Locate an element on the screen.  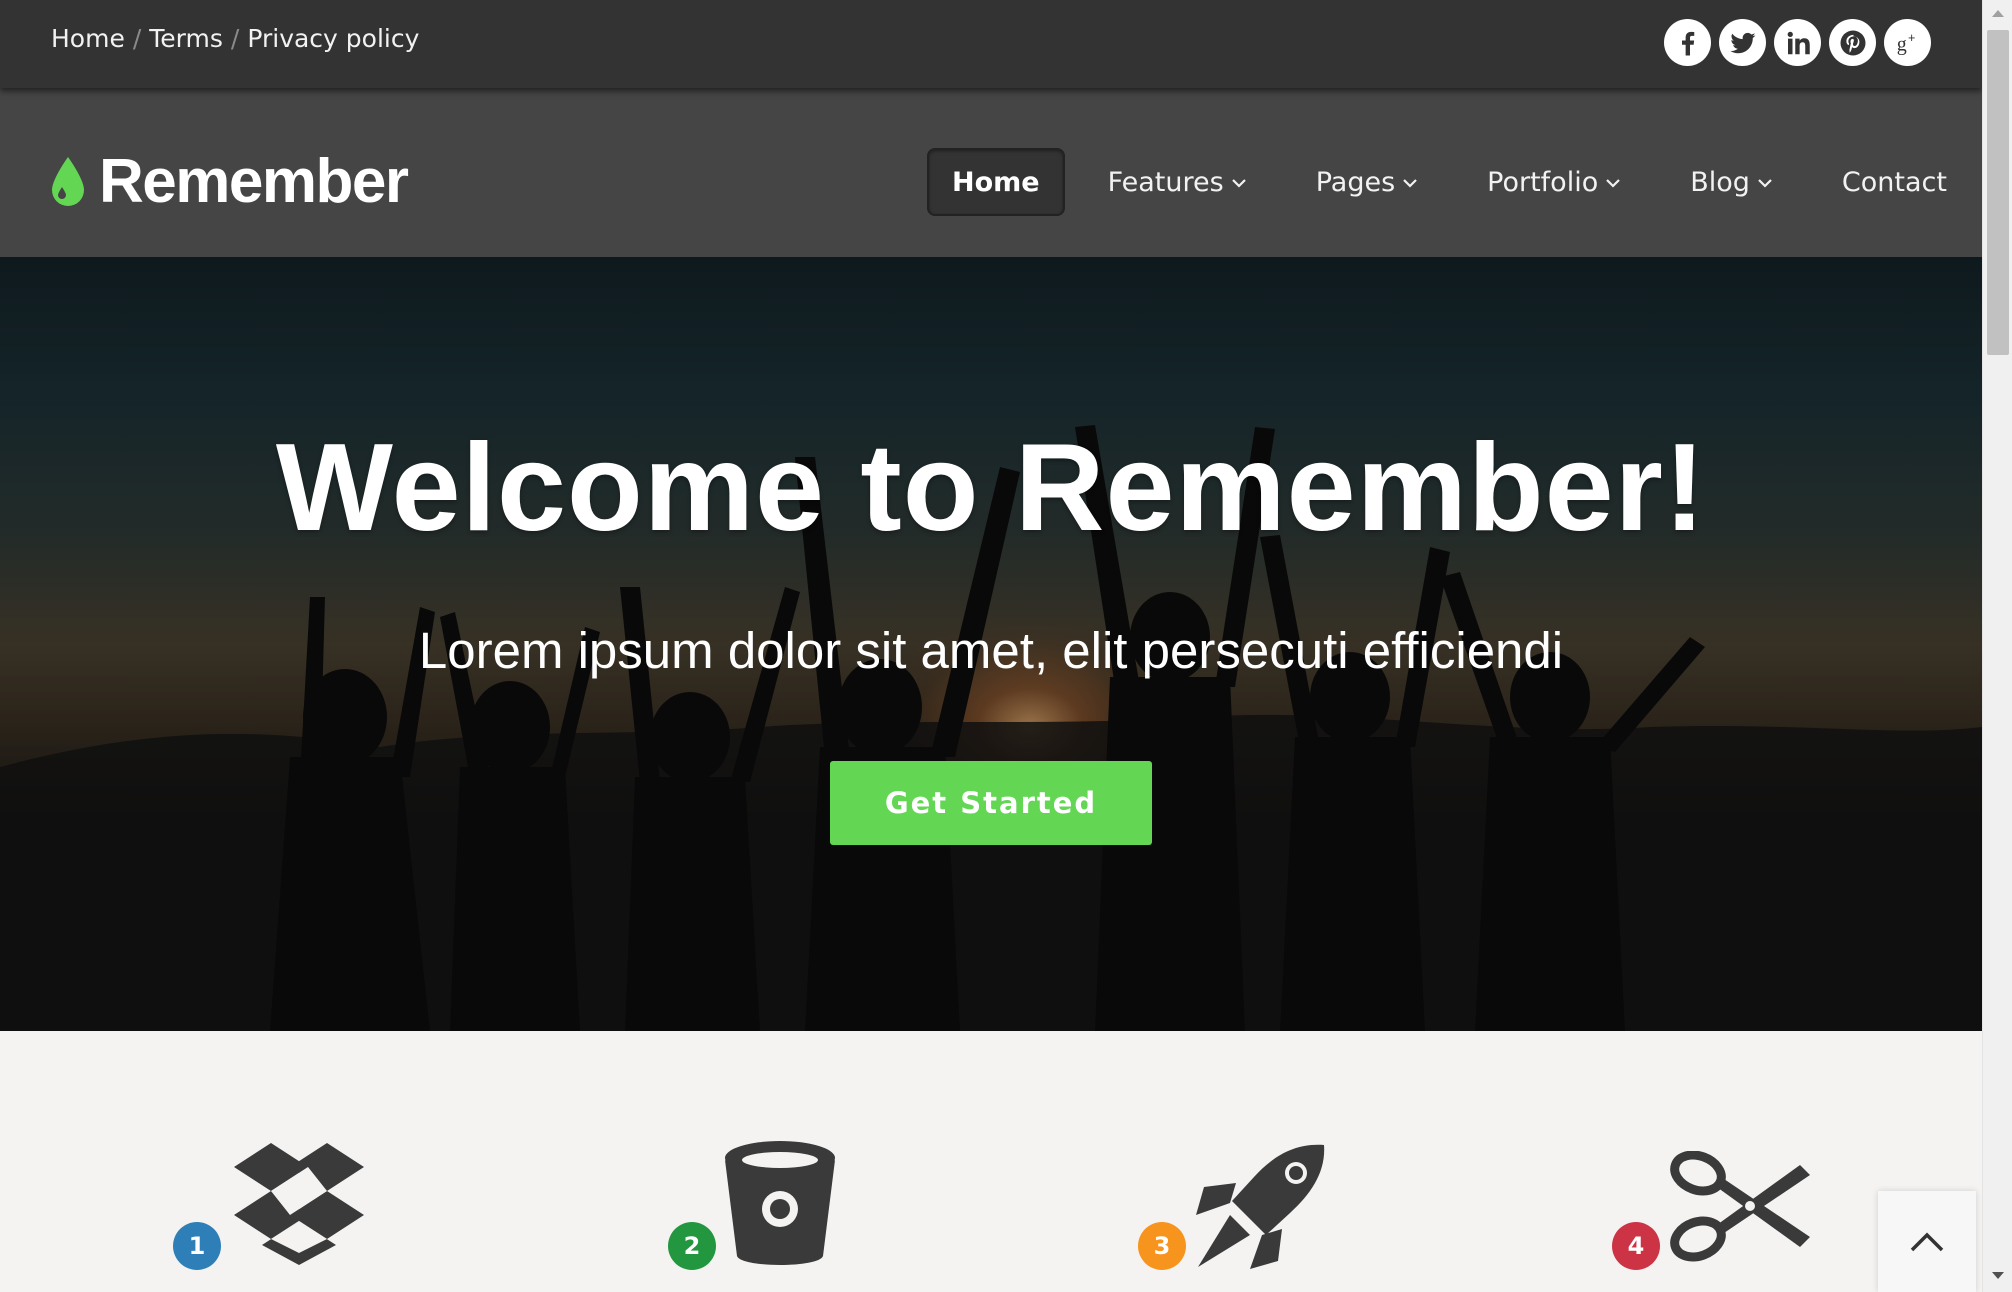
breadcrumb: Home / Terms / Privacy policy is located at coordinates (235, 38).